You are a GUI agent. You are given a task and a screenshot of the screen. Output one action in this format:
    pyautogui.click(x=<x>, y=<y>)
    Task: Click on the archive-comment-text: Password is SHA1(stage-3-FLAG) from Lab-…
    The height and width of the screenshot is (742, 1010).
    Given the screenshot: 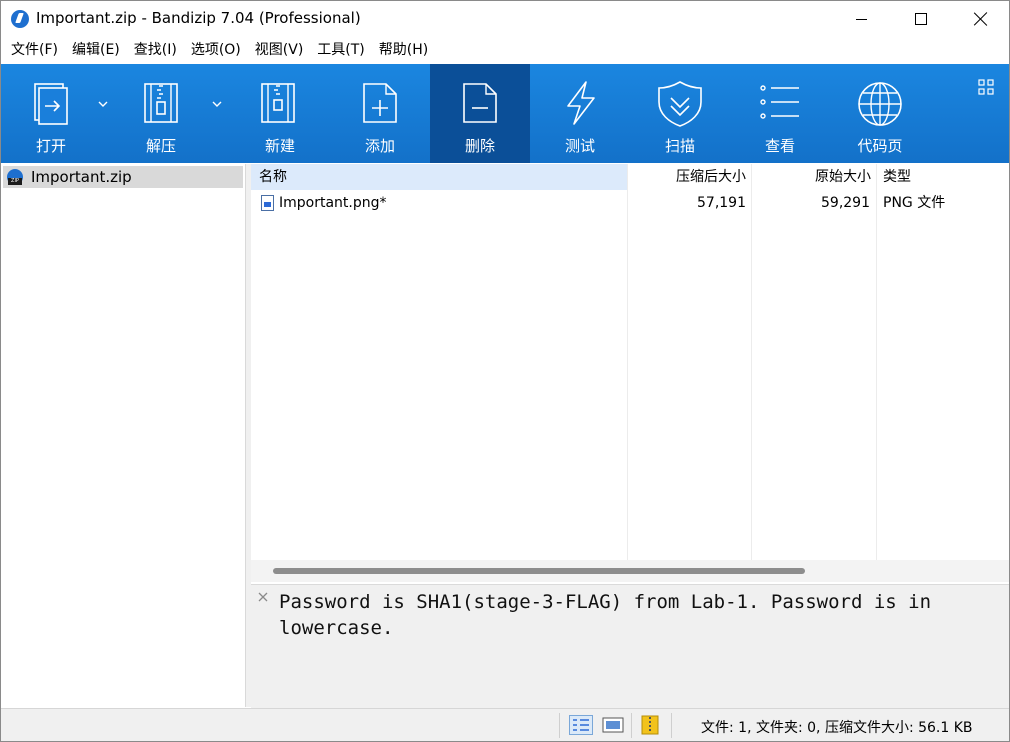 What is the action you would take?
    pyautogui.click(x=605, y=615)
    